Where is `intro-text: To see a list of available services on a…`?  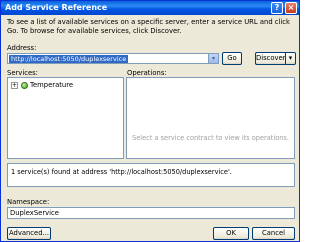
intro-text: To see a list of available services on a… is located at coordinates (148, 26).